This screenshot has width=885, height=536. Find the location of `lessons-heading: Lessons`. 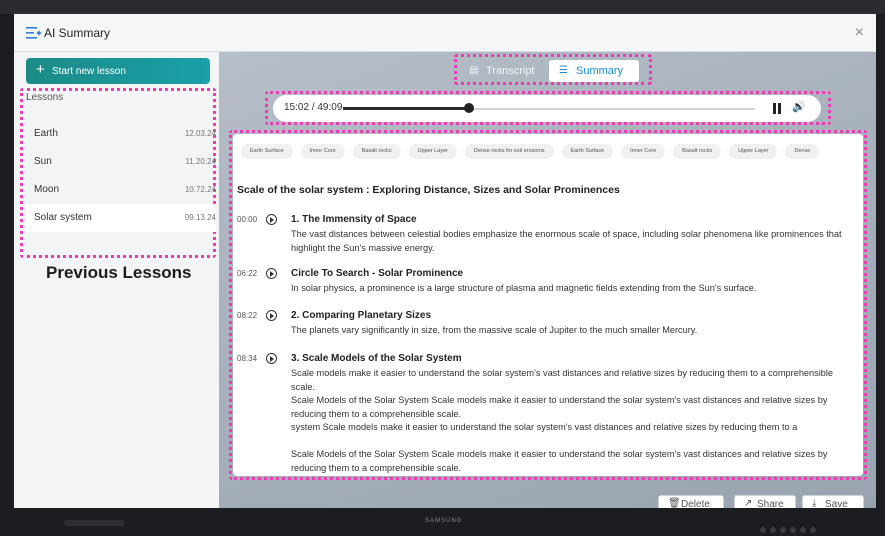

lessons-heading: Lessons is located at coordinates (45, 97).